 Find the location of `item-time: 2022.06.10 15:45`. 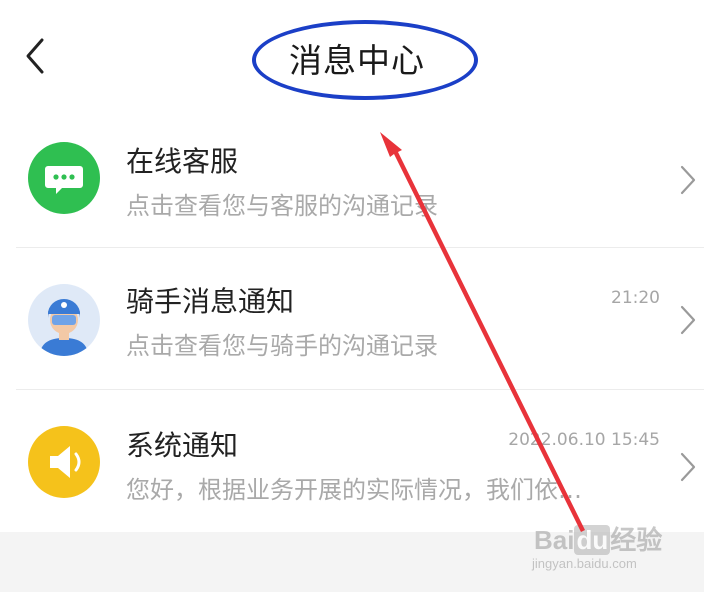

item-time: 2022.06.10 15:45 is located at coordinates (584, 440).